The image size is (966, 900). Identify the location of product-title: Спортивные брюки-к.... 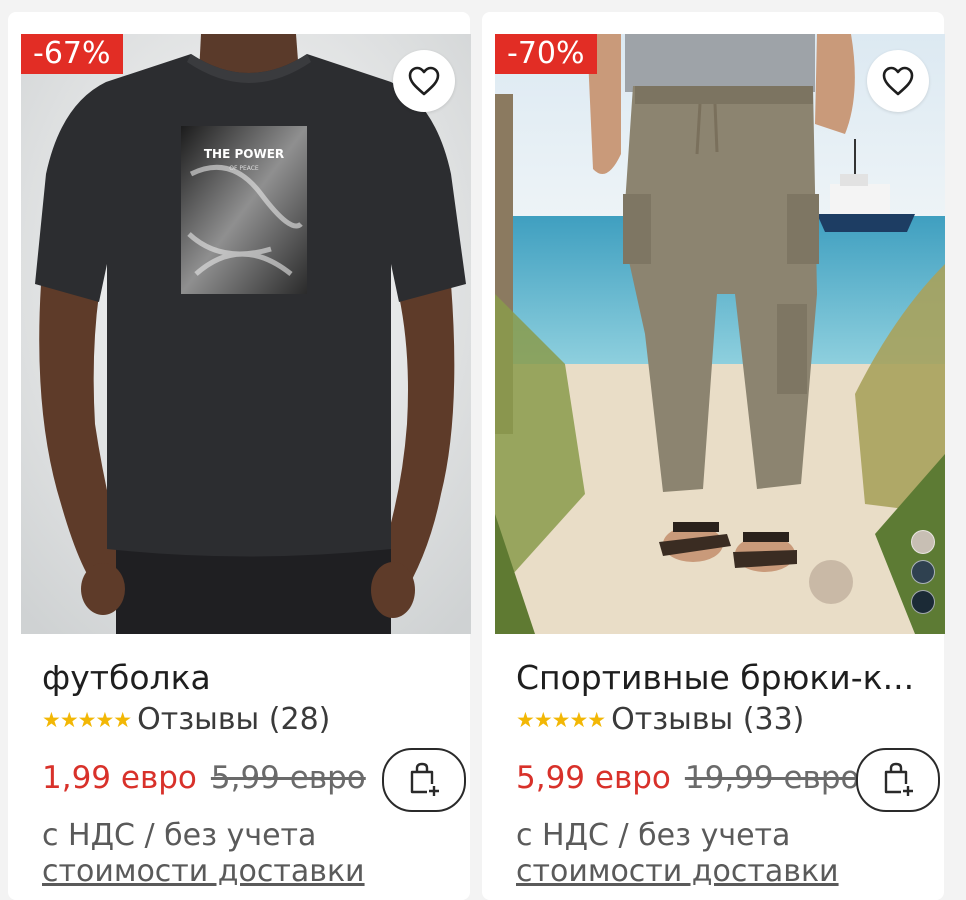
(716, 677).